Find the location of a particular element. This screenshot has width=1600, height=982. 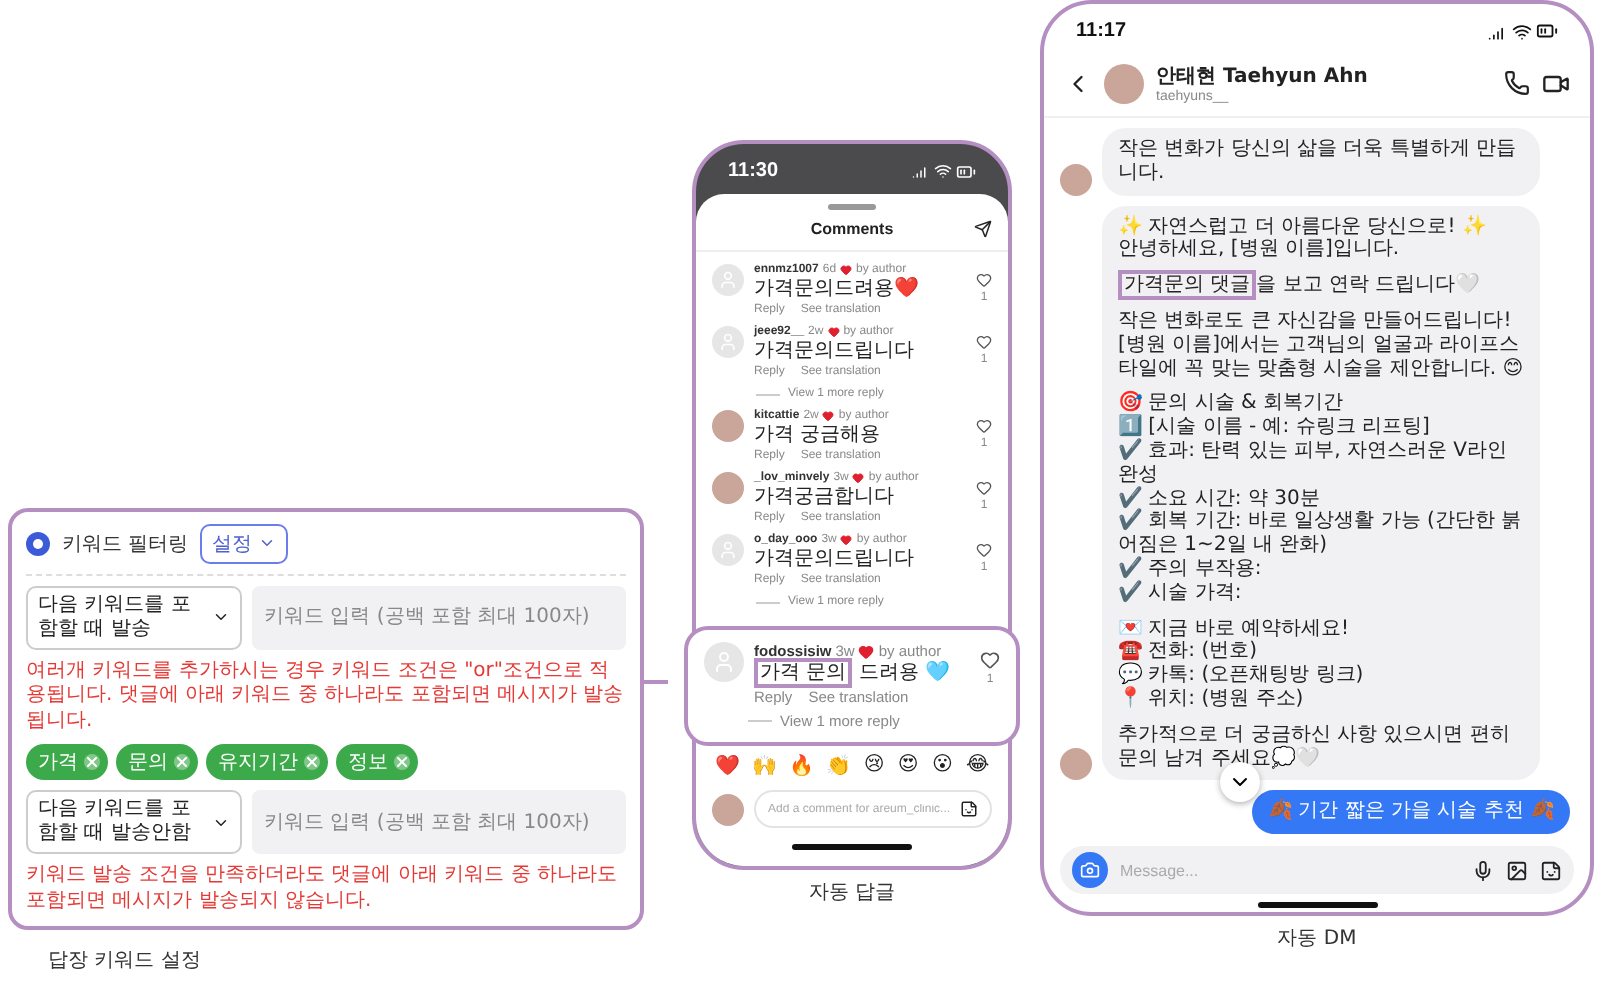

reaction-emoji: 😍 is located at coordinates (908, 766).